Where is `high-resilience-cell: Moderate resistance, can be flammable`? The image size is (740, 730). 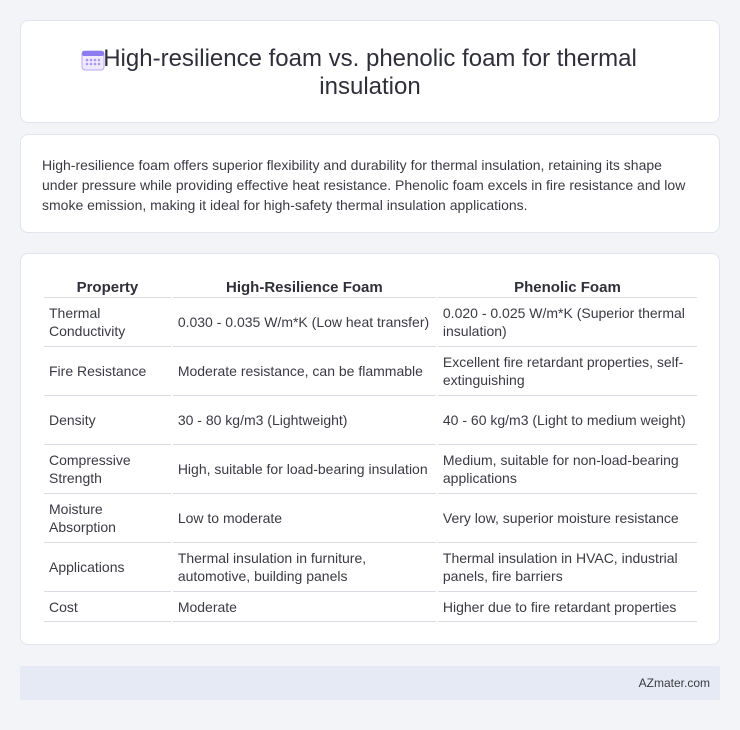
high-resilience-cell: Moderate resistance, can be flammable is located at coordinates (304, 371).